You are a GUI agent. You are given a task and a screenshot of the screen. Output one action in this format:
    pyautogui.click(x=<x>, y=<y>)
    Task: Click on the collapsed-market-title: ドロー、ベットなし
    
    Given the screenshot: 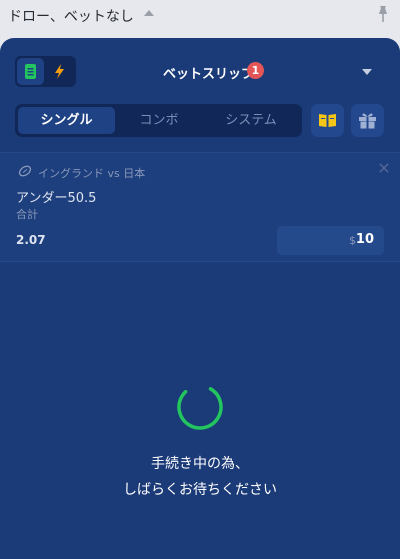 What is the action you would take?
    pyautogui.click(x=71, y=16)
    